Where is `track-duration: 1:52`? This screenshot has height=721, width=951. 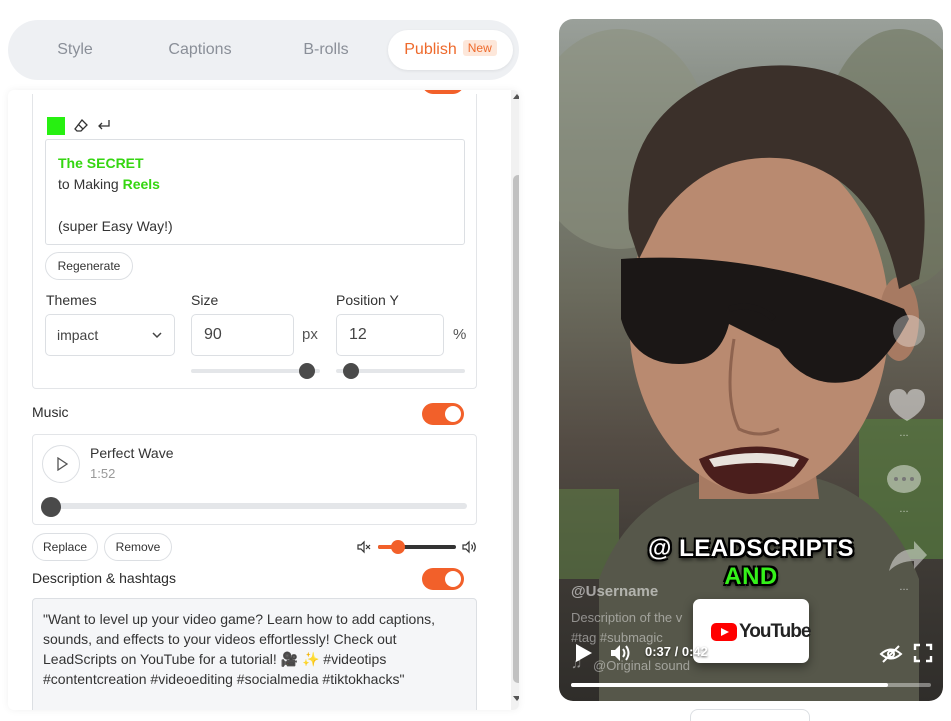
track-duration: 1:52 is located at coordinates (103, 473).